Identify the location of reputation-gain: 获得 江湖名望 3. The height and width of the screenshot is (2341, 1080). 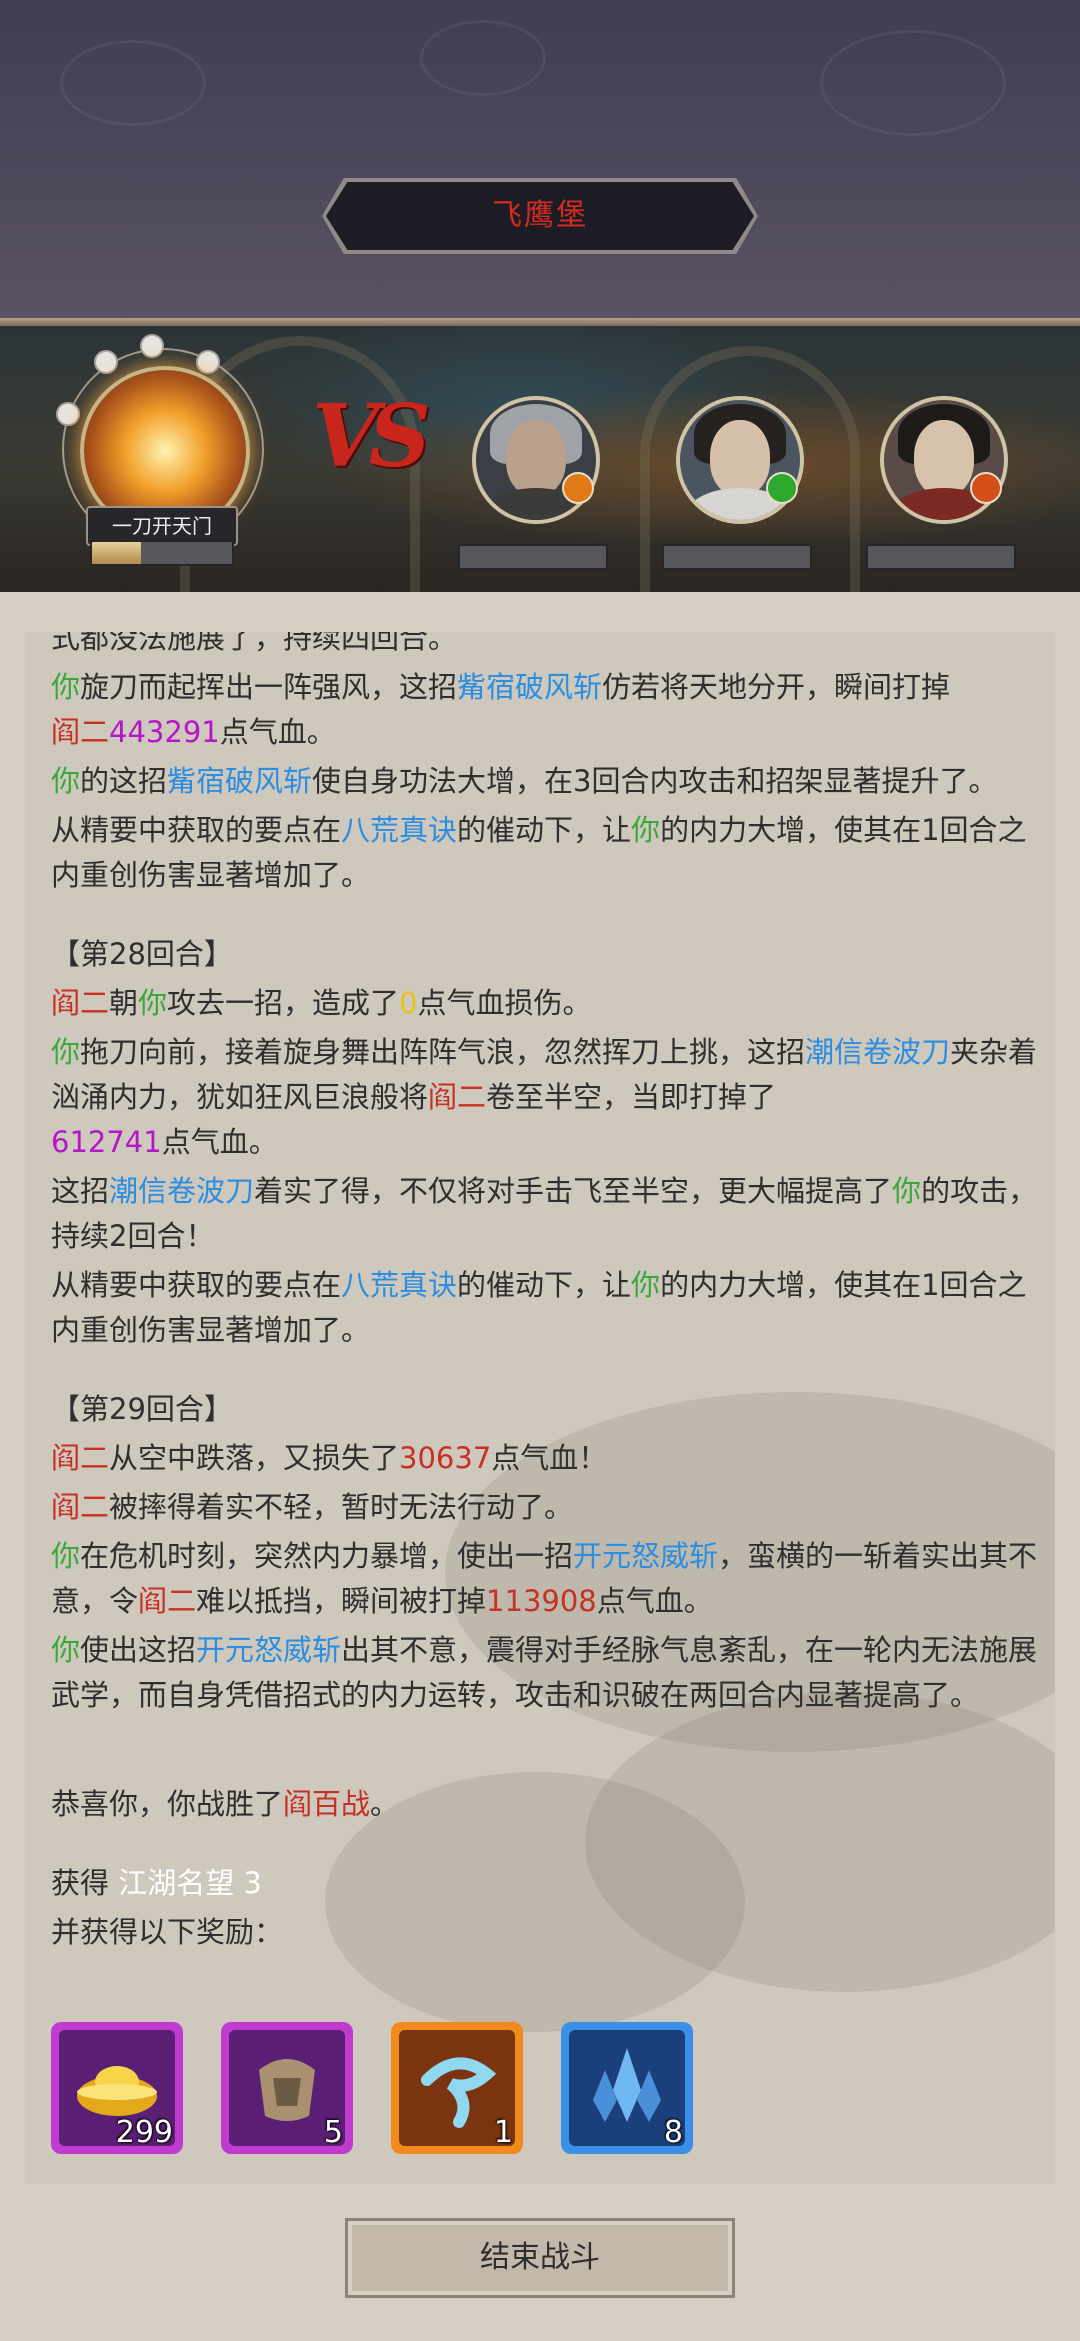
(156, 1883).